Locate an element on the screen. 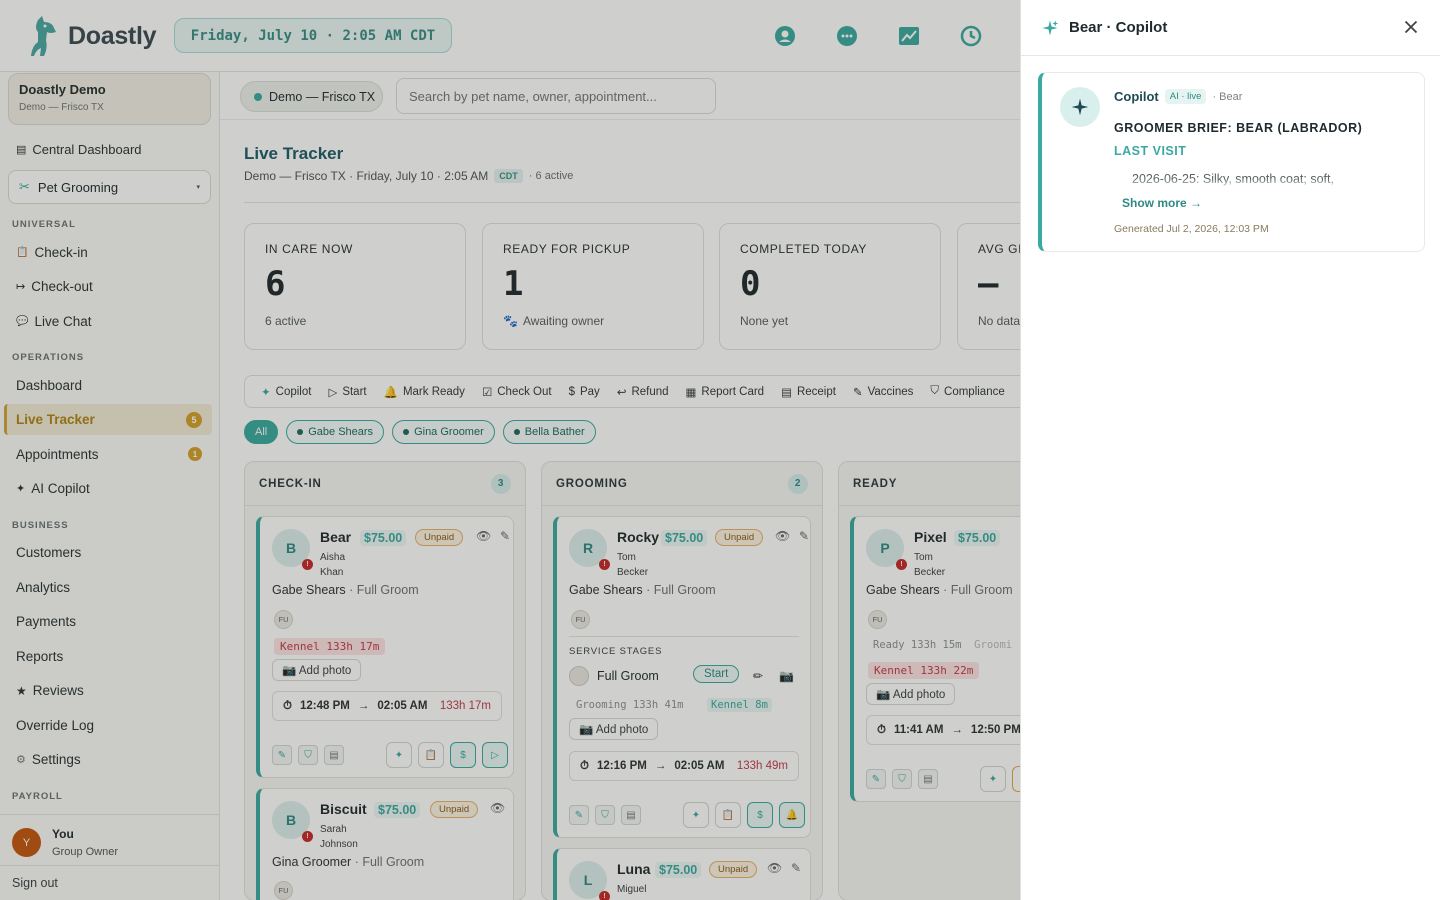 This screenshot has height=900, width=1440. drawer-title: Bear · Copilot is located at coordinates (1118, 27).